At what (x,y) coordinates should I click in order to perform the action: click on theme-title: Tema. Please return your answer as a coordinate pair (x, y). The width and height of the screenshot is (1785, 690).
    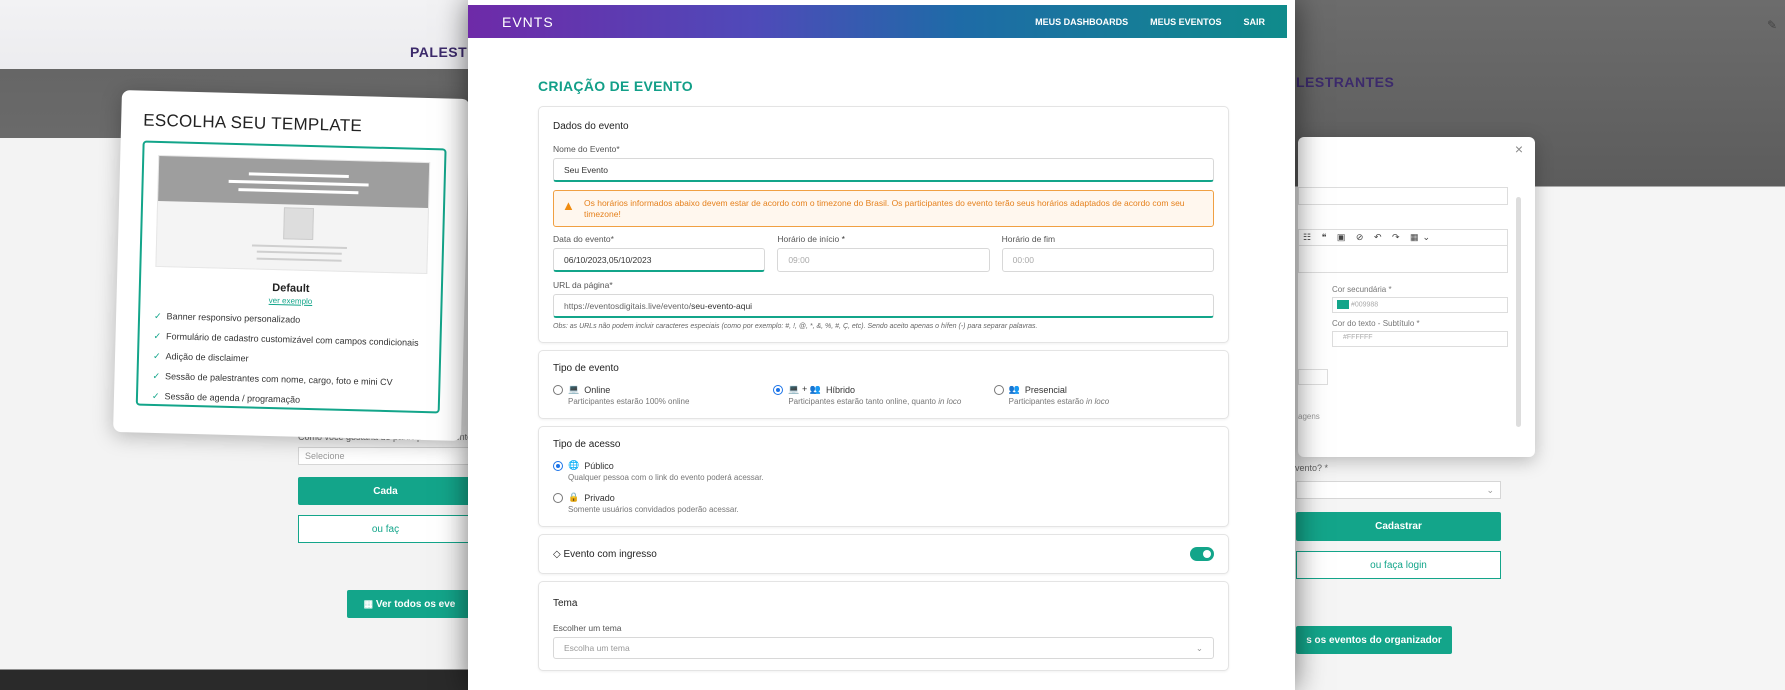
    Looking at the image, I should click on (565, 603).